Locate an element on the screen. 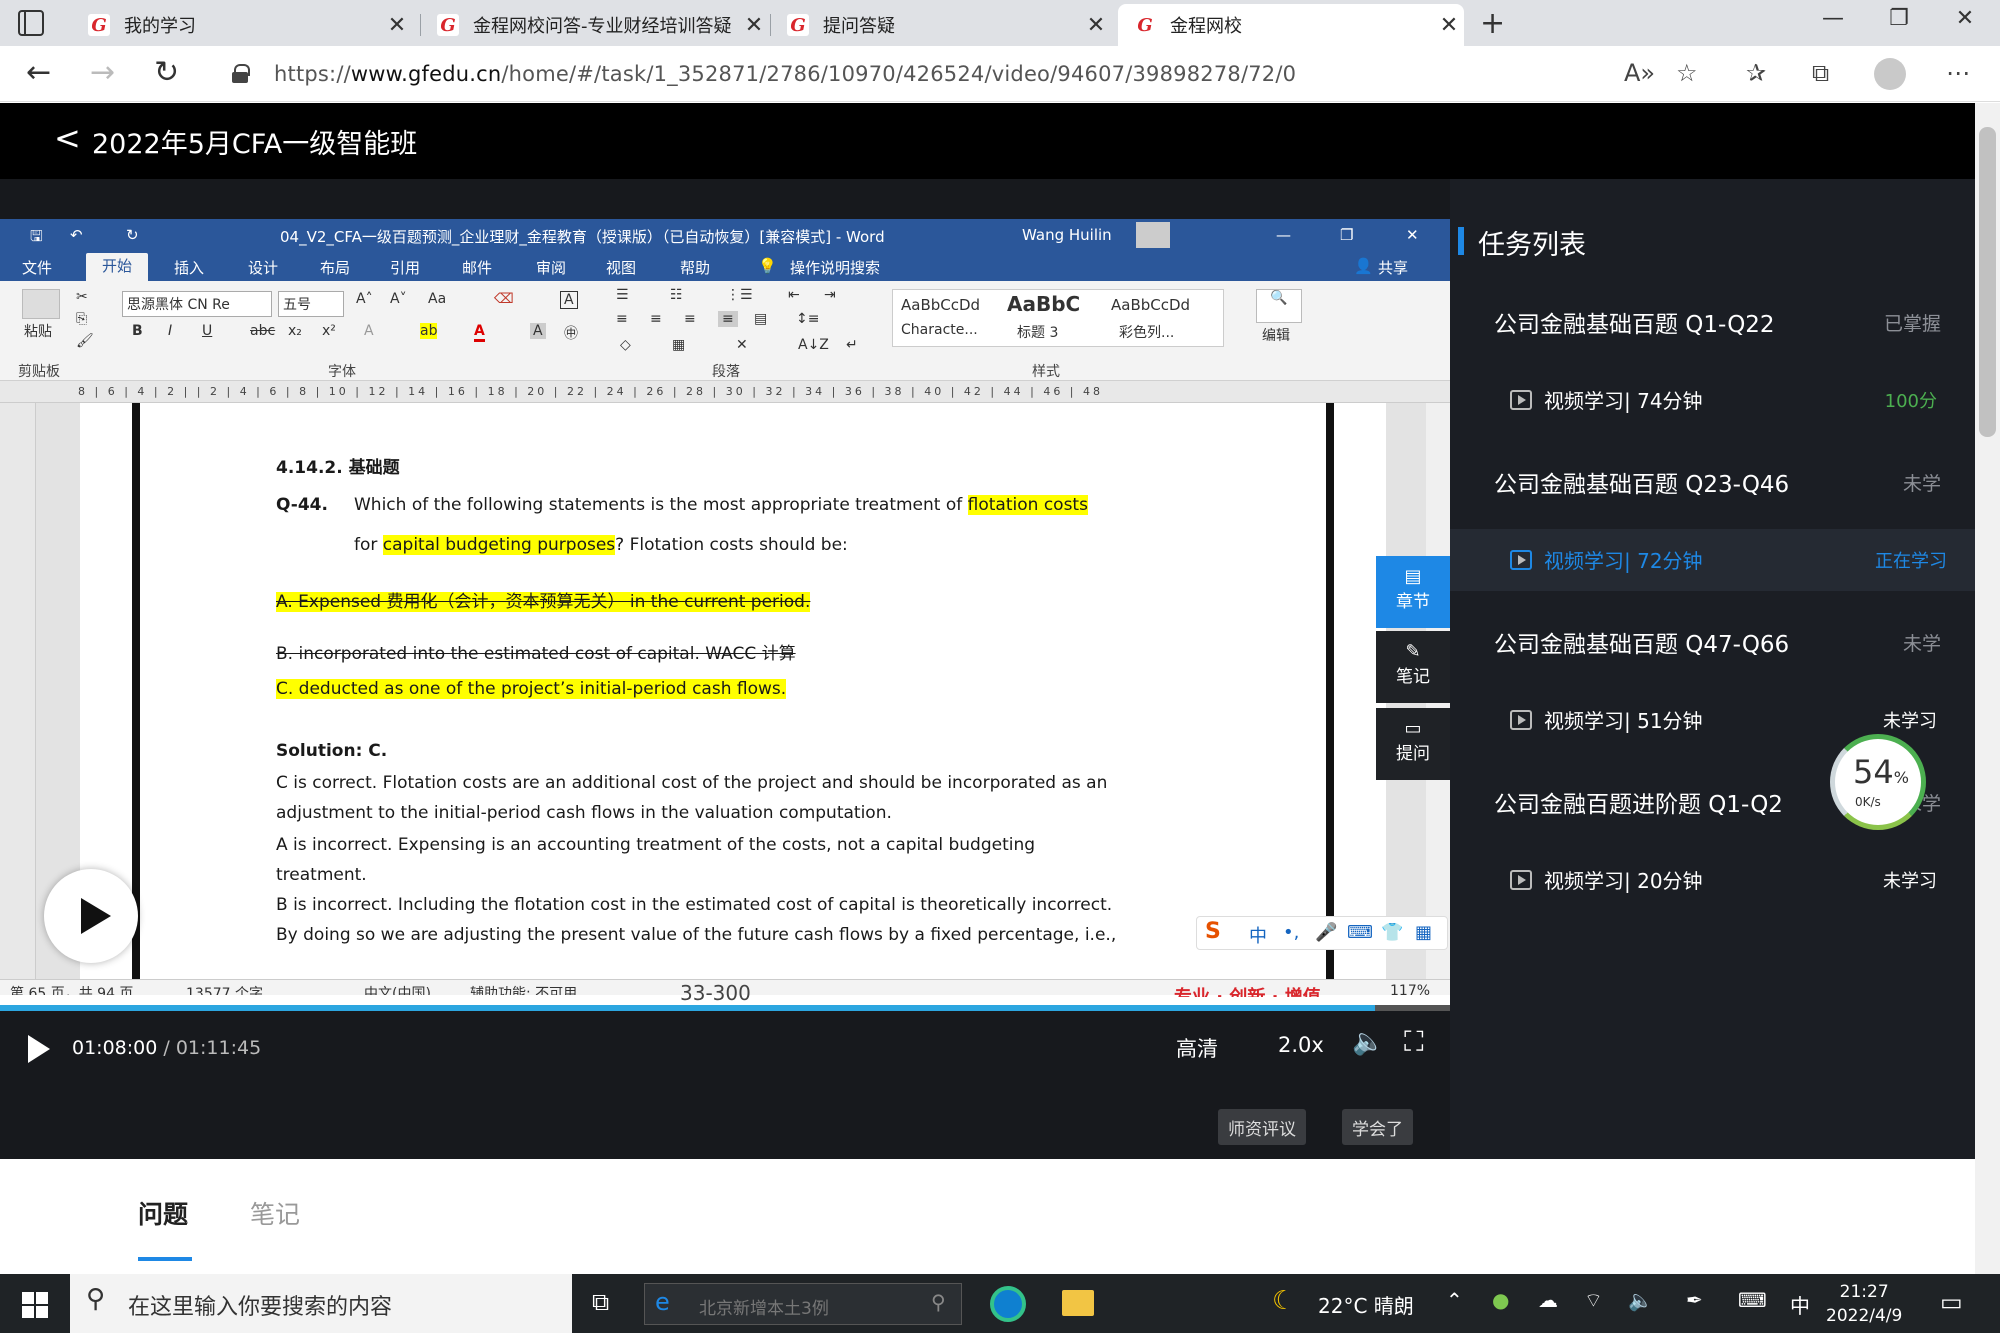 The height and width of the screenshot is (1333, 2000). paste-icon is located at coordinates (41, 304).